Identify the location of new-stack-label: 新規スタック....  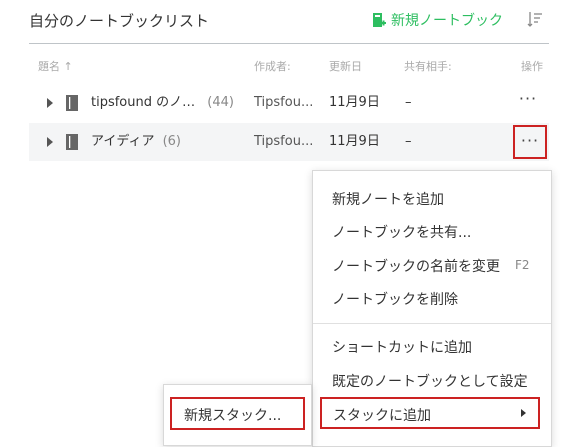
(233, 416).